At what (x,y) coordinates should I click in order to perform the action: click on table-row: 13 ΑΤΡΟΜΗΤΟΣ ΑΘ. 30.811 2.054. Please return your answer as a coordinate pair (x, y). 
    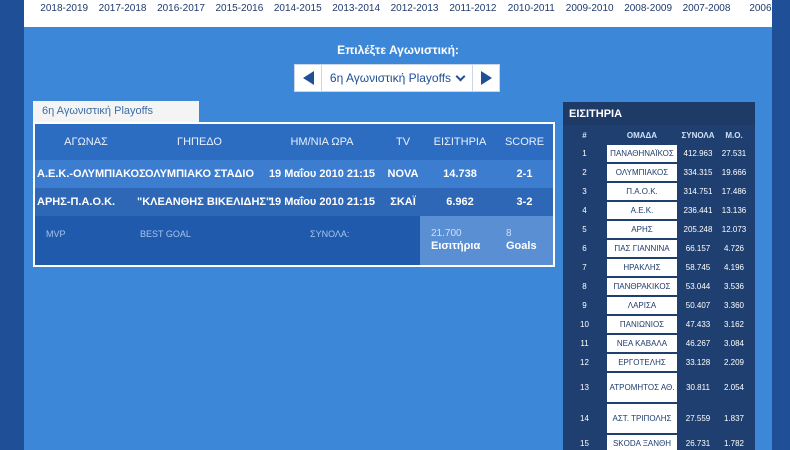
    Looking at the image, I should click on (659, 387).